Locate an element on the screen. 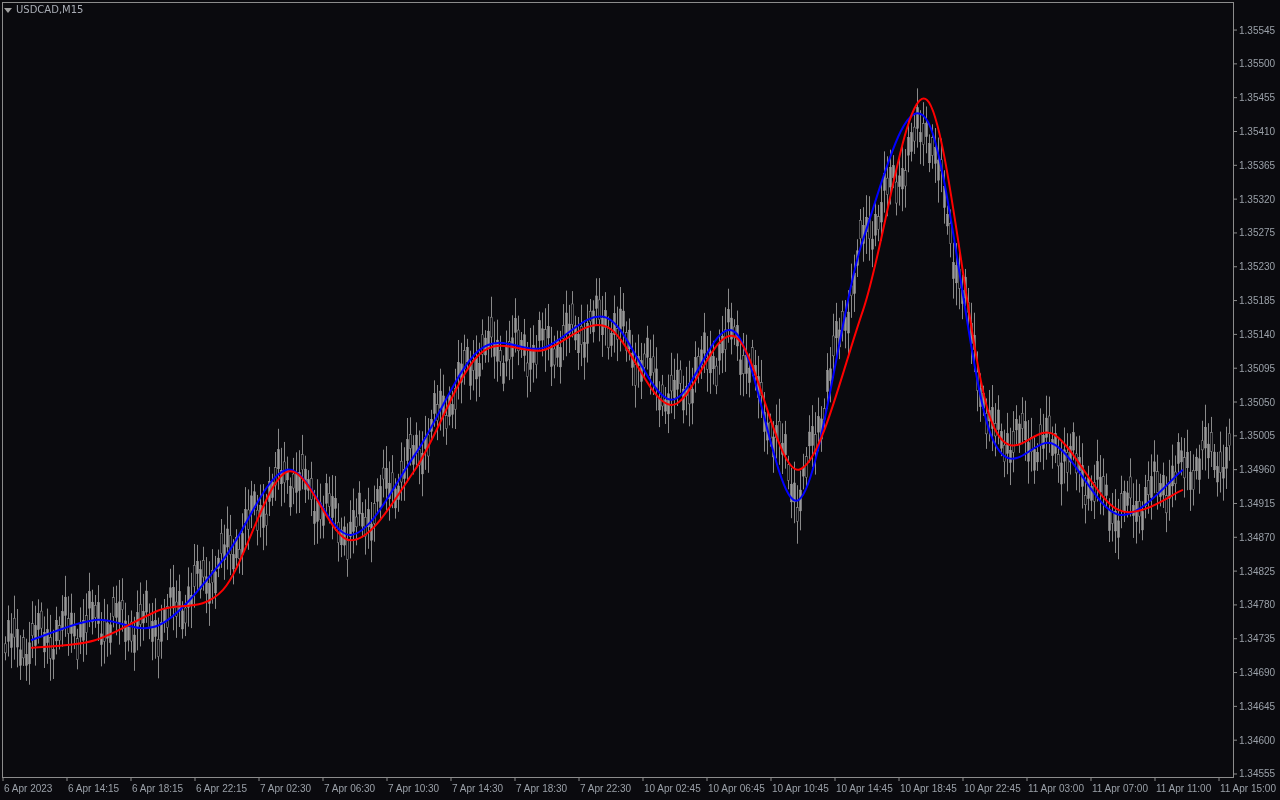 This screenshot has width=1280, height=800. price-axis-label: 1.35275 is located at coordinates (1257, 233).